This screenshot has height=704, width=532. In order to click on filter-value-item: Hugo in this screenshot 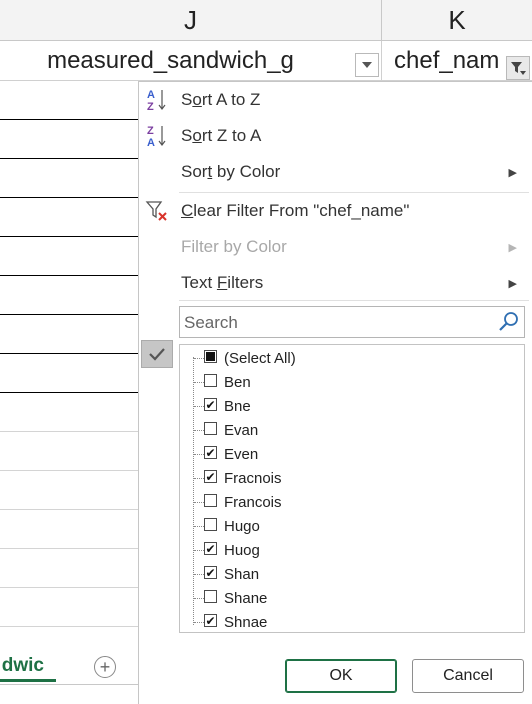, I will do `click(340, 526)`.